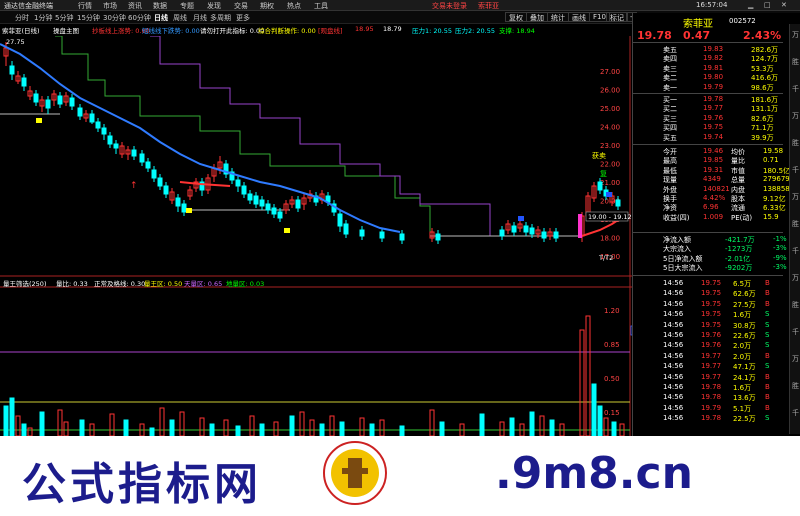 This screenshot has height=516, width=800. I want to click on blue-signal-mark, so click(521, 218).